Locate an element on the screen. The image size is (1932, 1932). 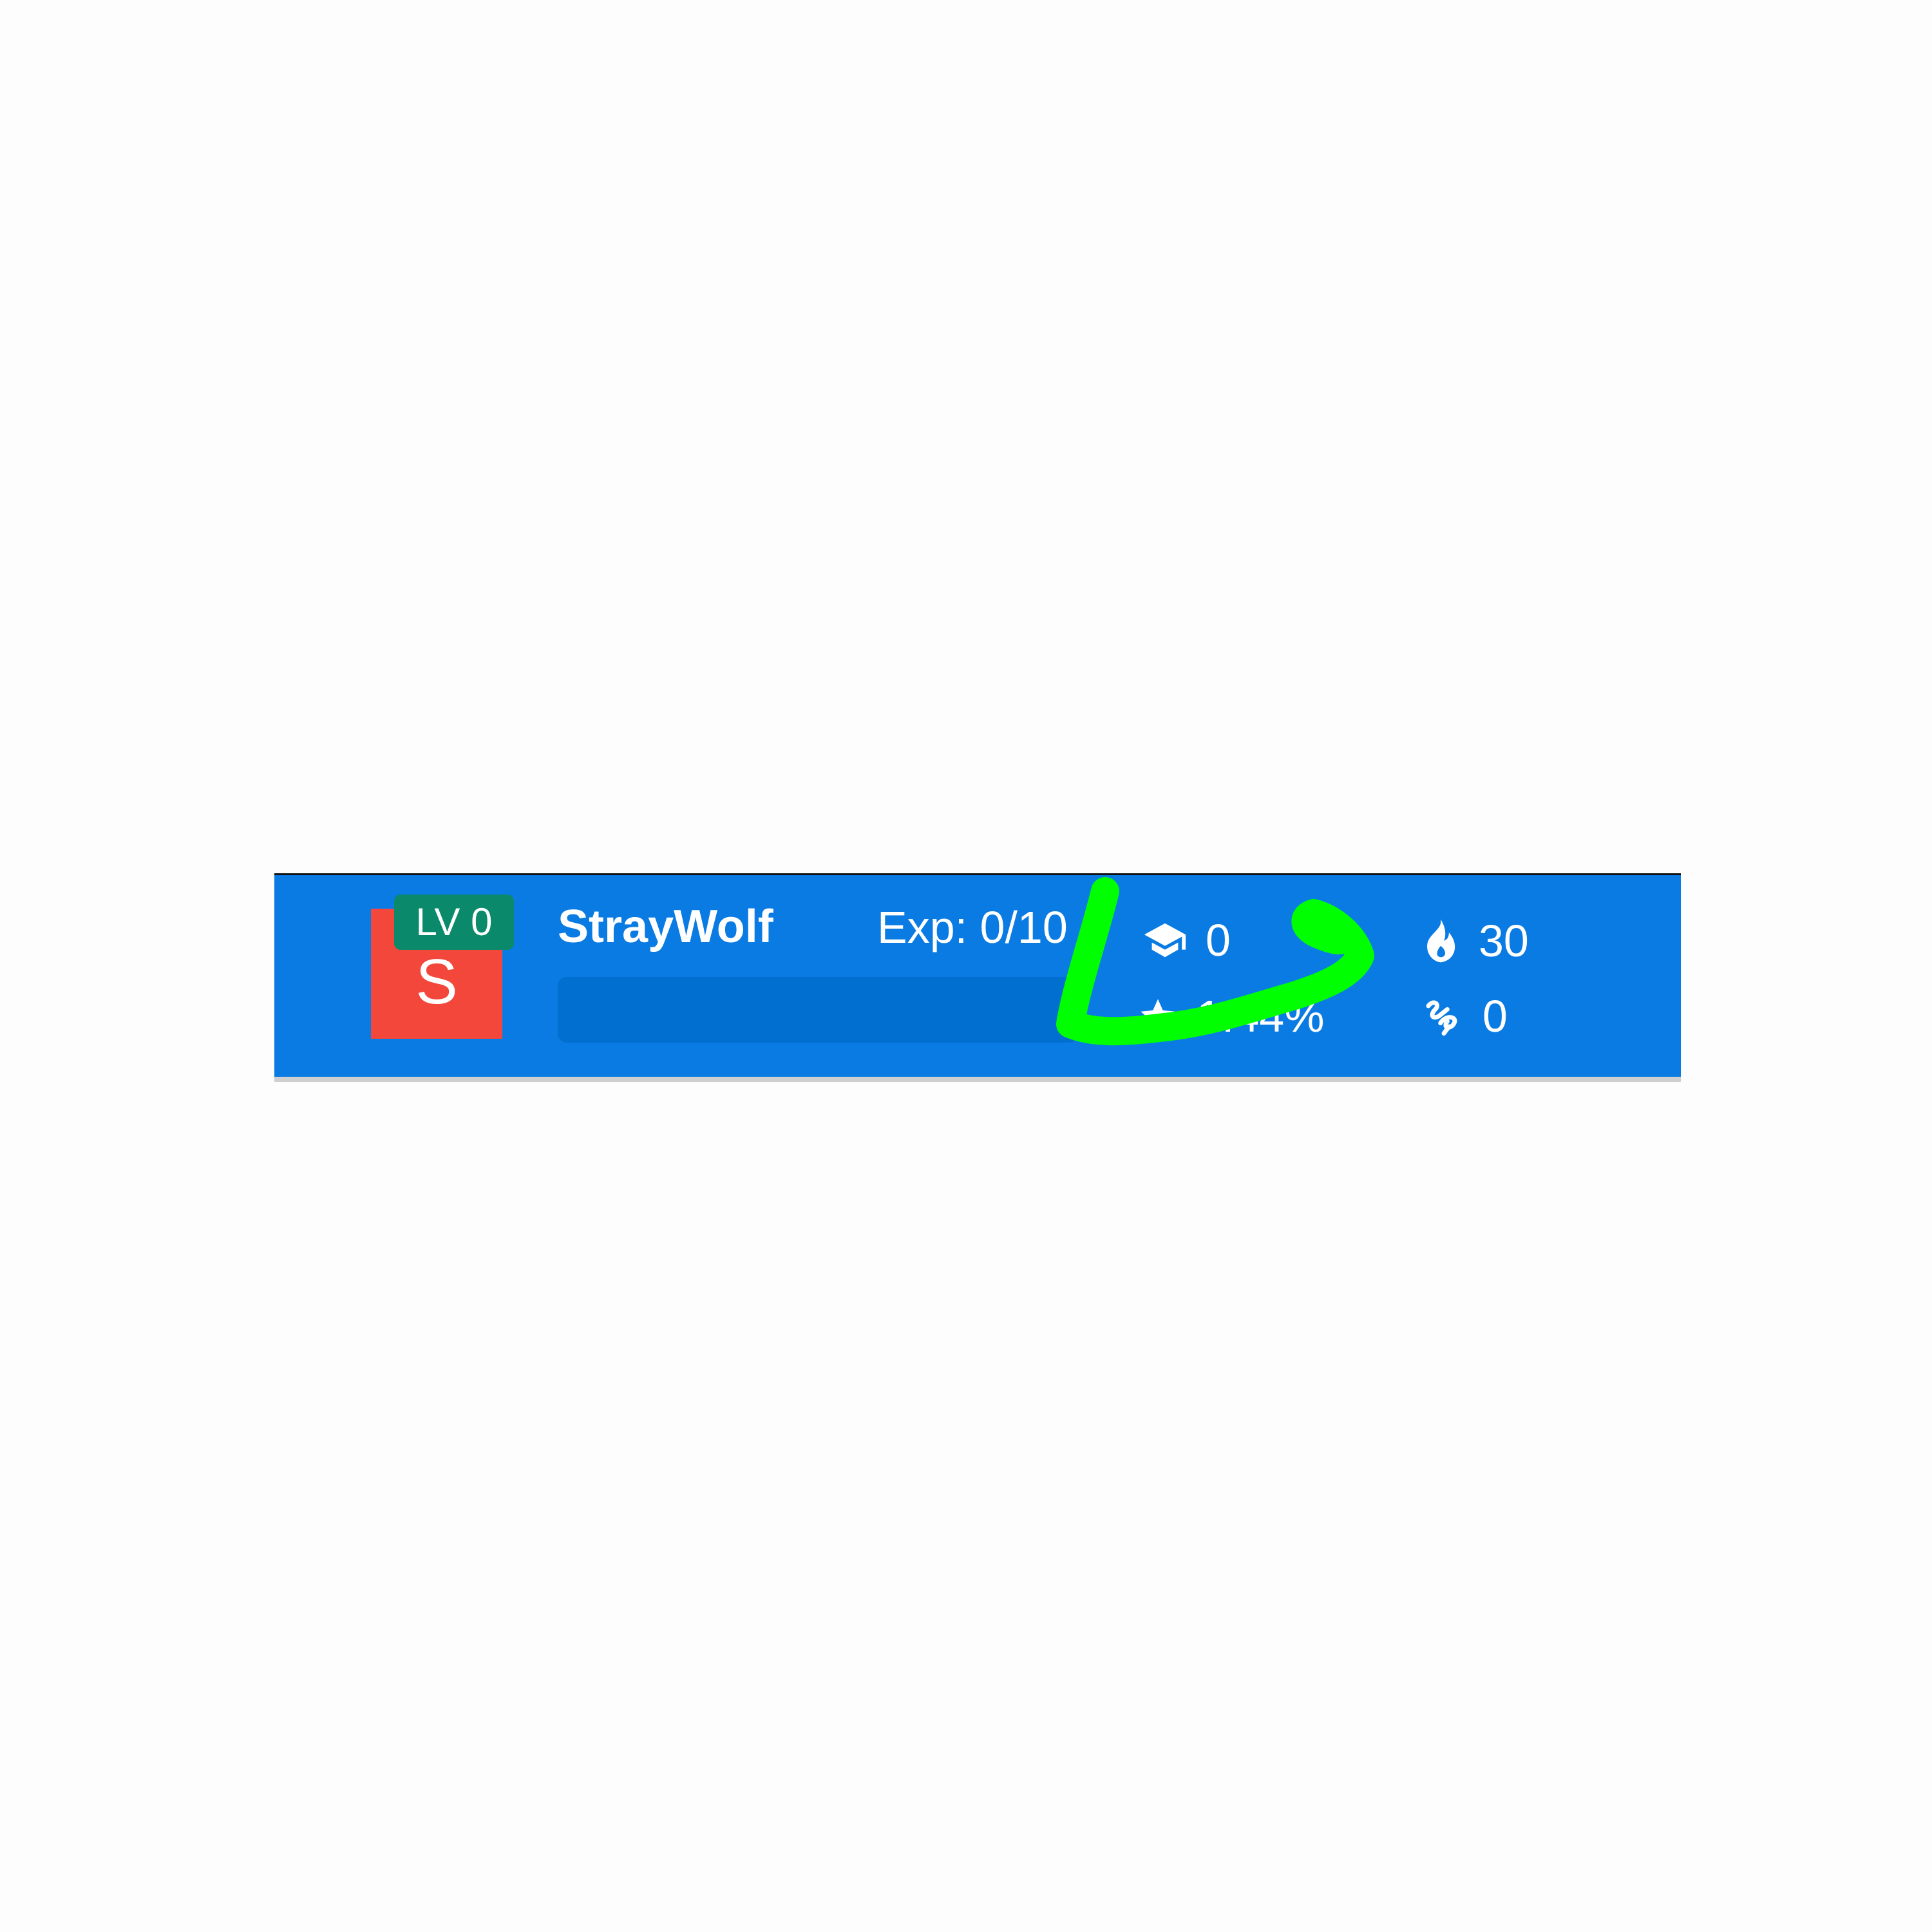
courses-stat: 0 is located at coordinates (1187, 941).